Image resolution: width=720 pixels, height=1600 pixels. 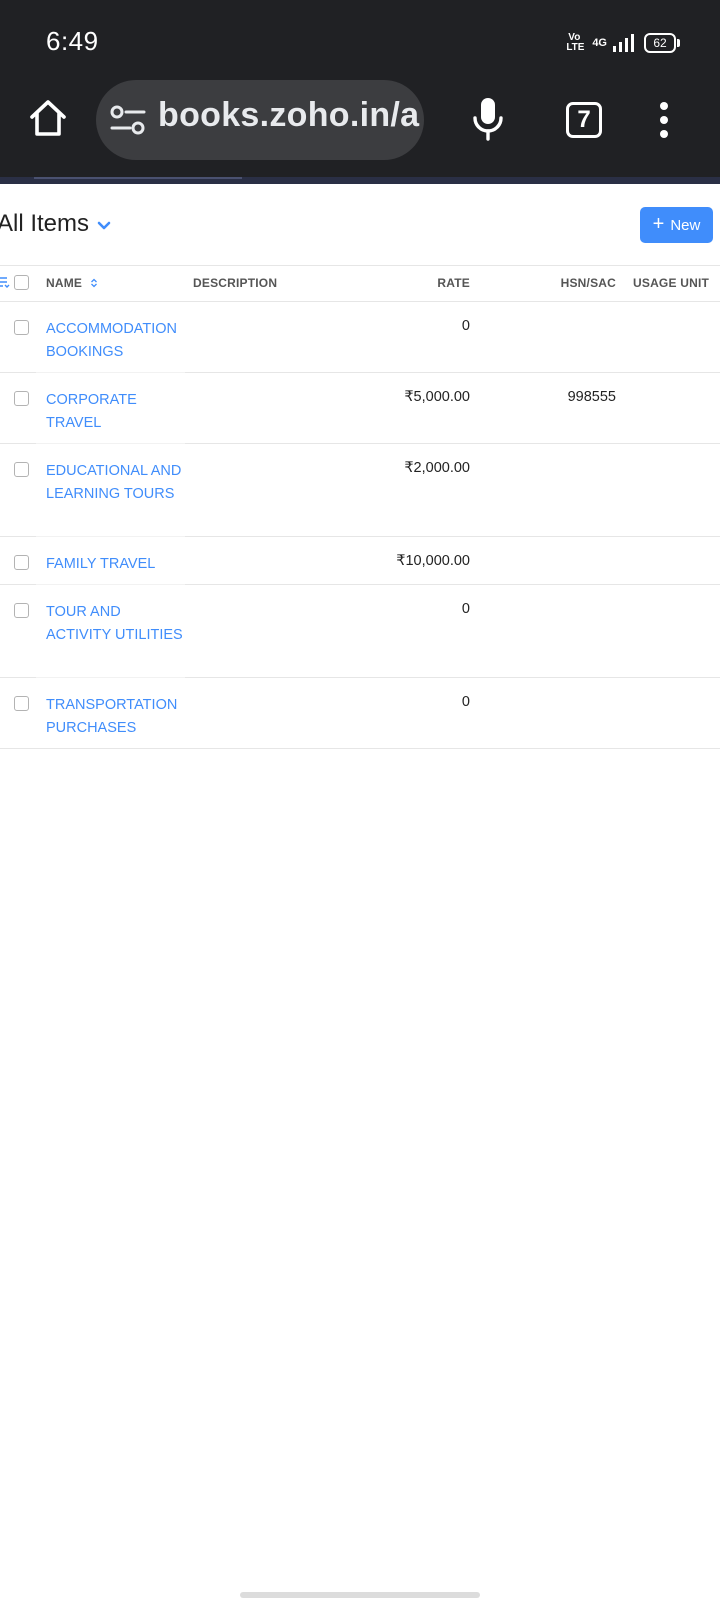 I want to click on status-icons: Vo LTE 4G 62, so click(x=623, y=43).